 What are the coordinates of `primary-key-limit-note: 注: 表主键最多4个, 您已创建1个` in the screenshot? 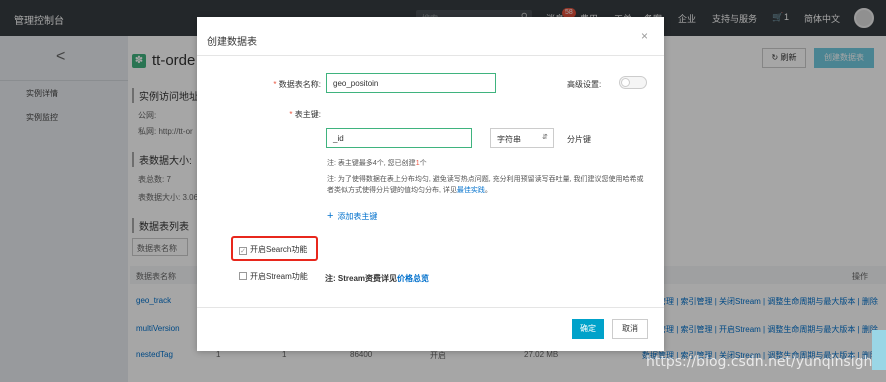 It's located at (487, 163).